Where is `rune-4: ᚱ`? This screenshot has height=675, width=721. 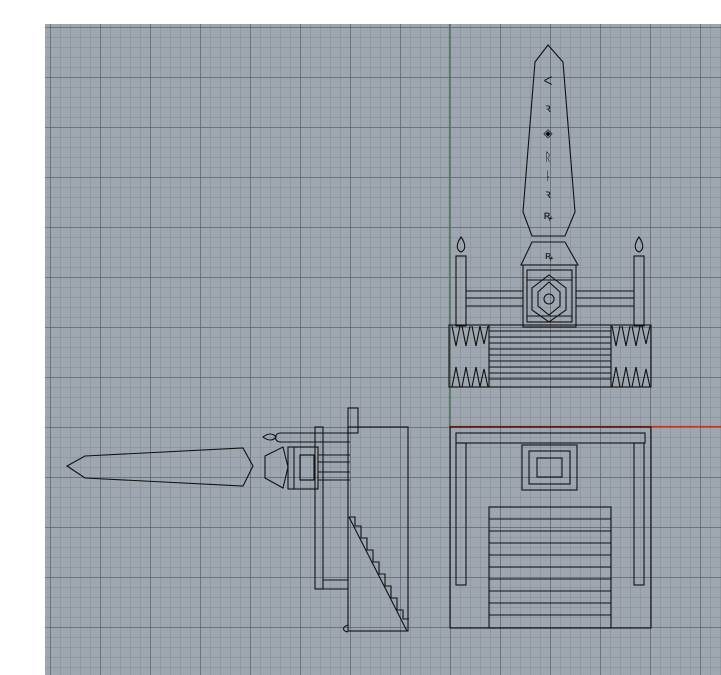
rune-4: ᚱ is located at coordinates (547, 157).